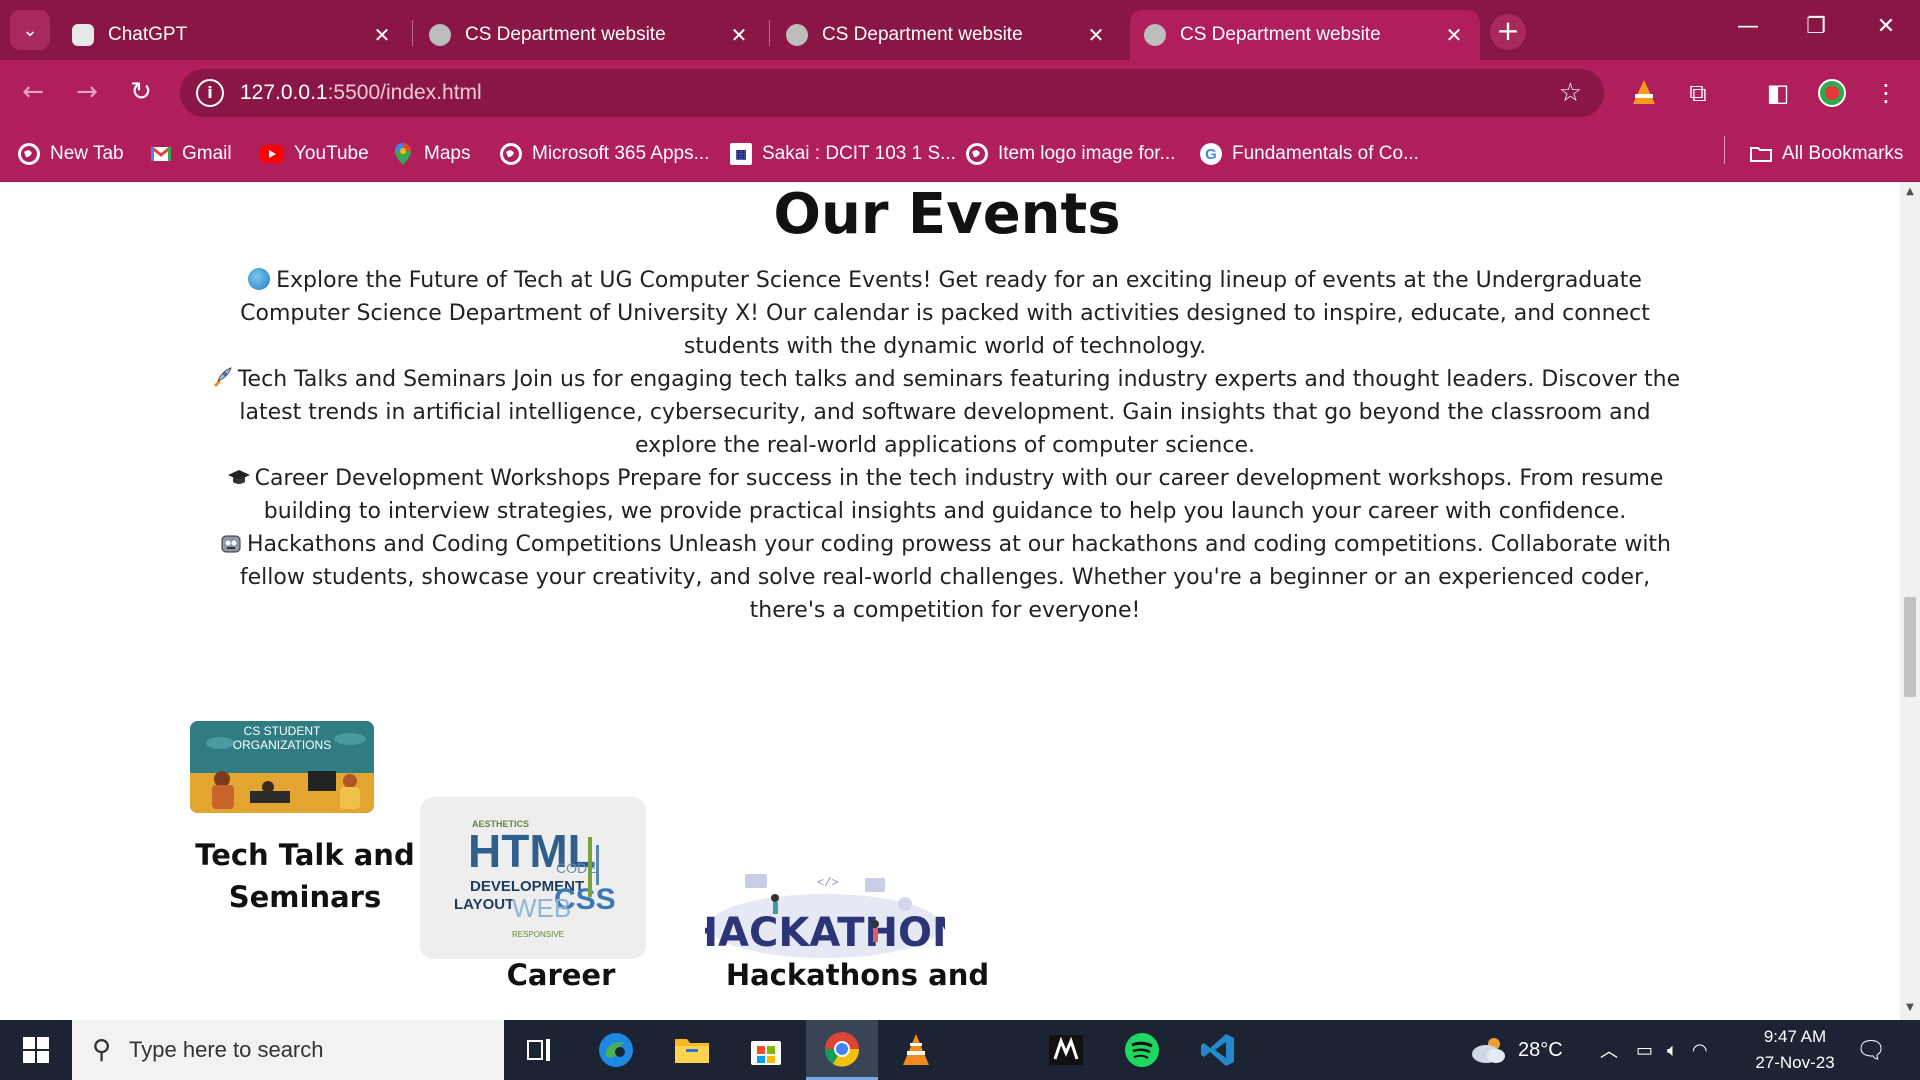  I want to click on side-panel-icon: ◧, so click(1778, 94).